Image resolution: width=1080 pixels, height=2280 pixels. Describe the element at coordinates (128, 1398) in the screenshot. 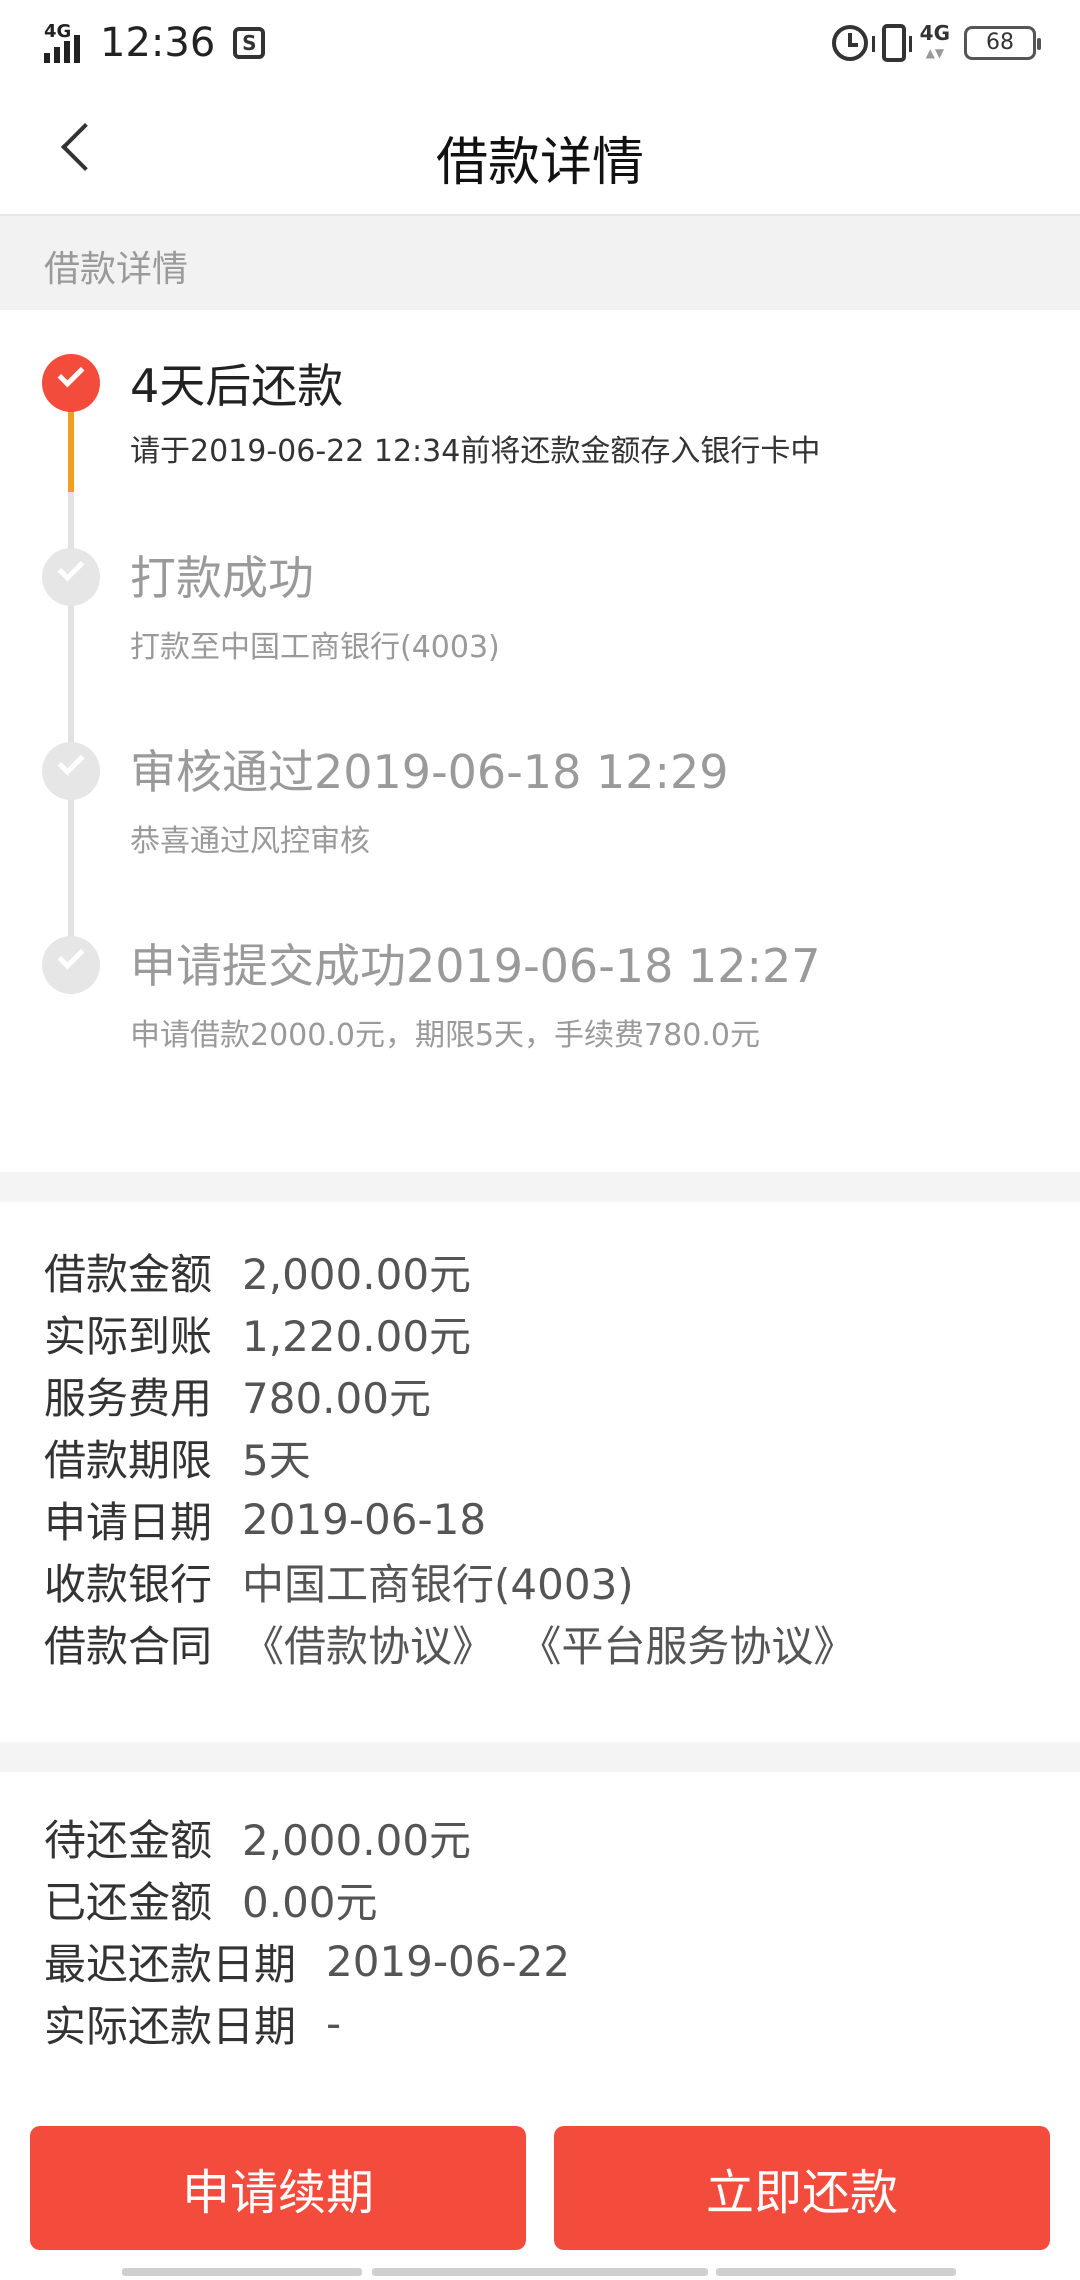

I see `info-label: 服务费用` at that location.